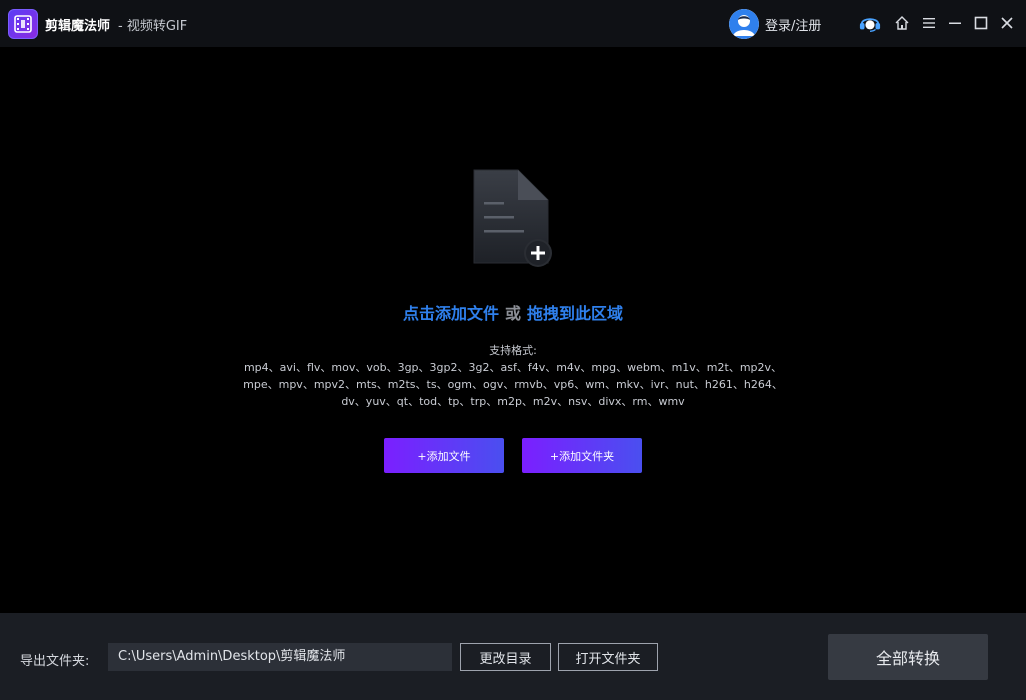 The image size is (1026, 700). What do you see at coordinates (929, 23) in the screenshot?
I see `menu-icon` at bounding box center [929, 23].